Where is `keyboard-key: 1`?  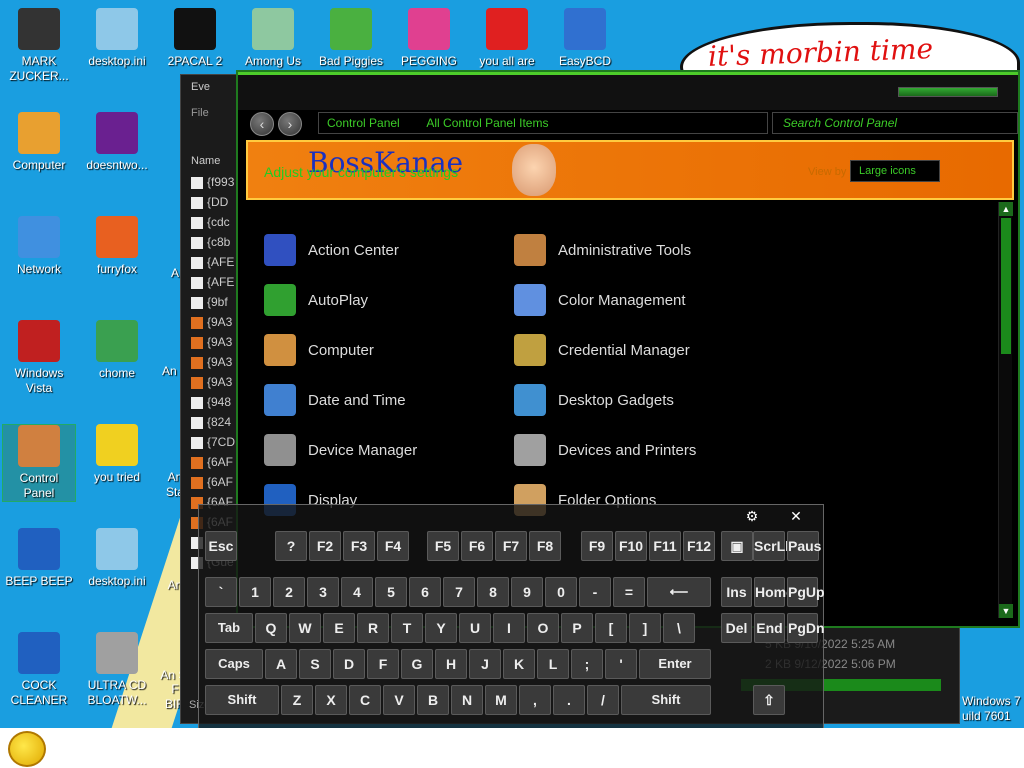 keyboard-key: 1 is located at coordinates (255, 592).